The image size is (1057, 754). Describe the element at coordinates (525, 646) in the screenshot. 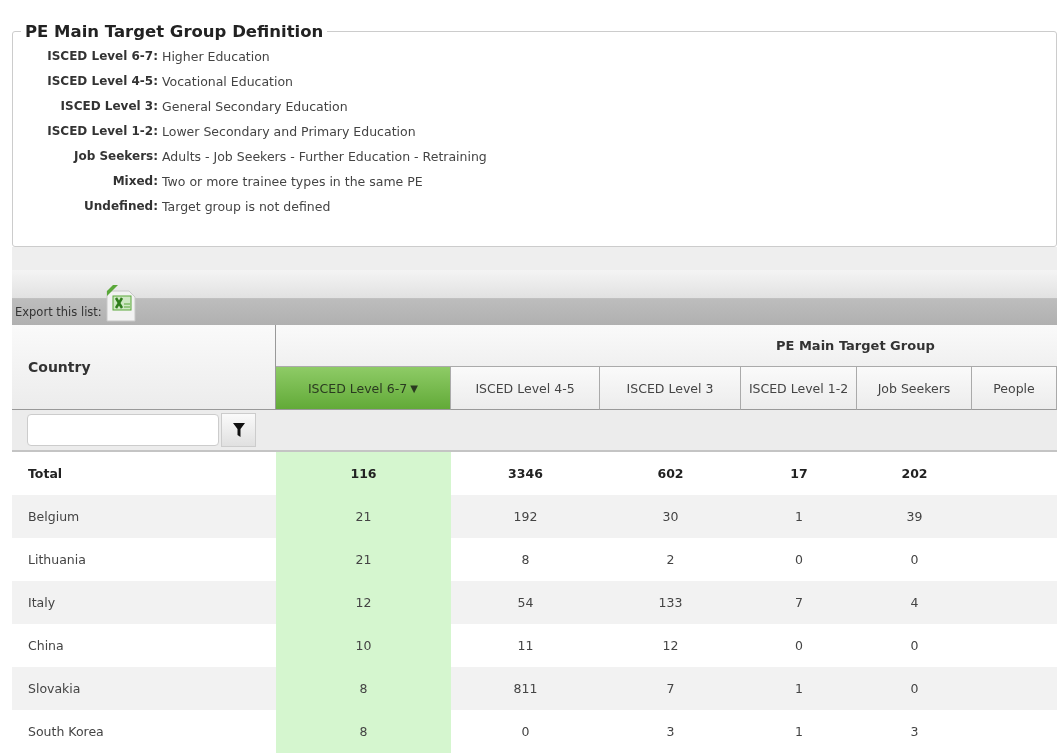

I see `table-cell-text: 11` at that location.